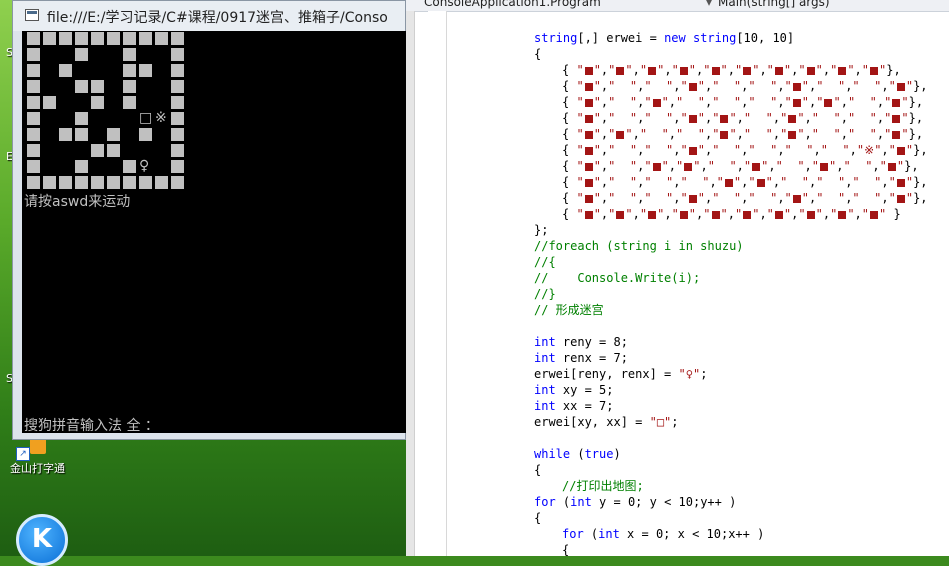 This screenshot has width=949, height=566. What do you see at coordinates (577, 454) in the screenshot?
I see `code-line: while (true)` at bounding box center [577, 454].